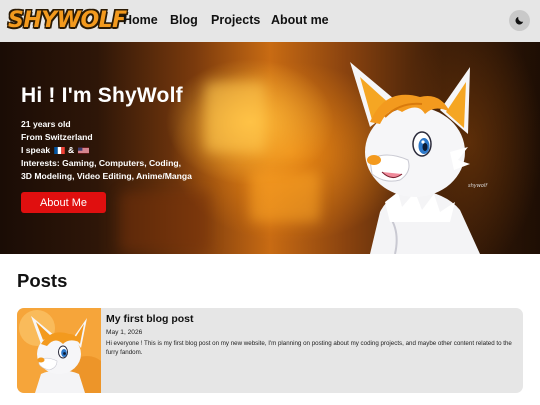 The image size is (540, 405). What do you see at coordinates (101, 163) in the screenshot?
I see `hero-interests-line1: Interests: Gaming, Computers, Coding,` at bounding box center [101, 163].